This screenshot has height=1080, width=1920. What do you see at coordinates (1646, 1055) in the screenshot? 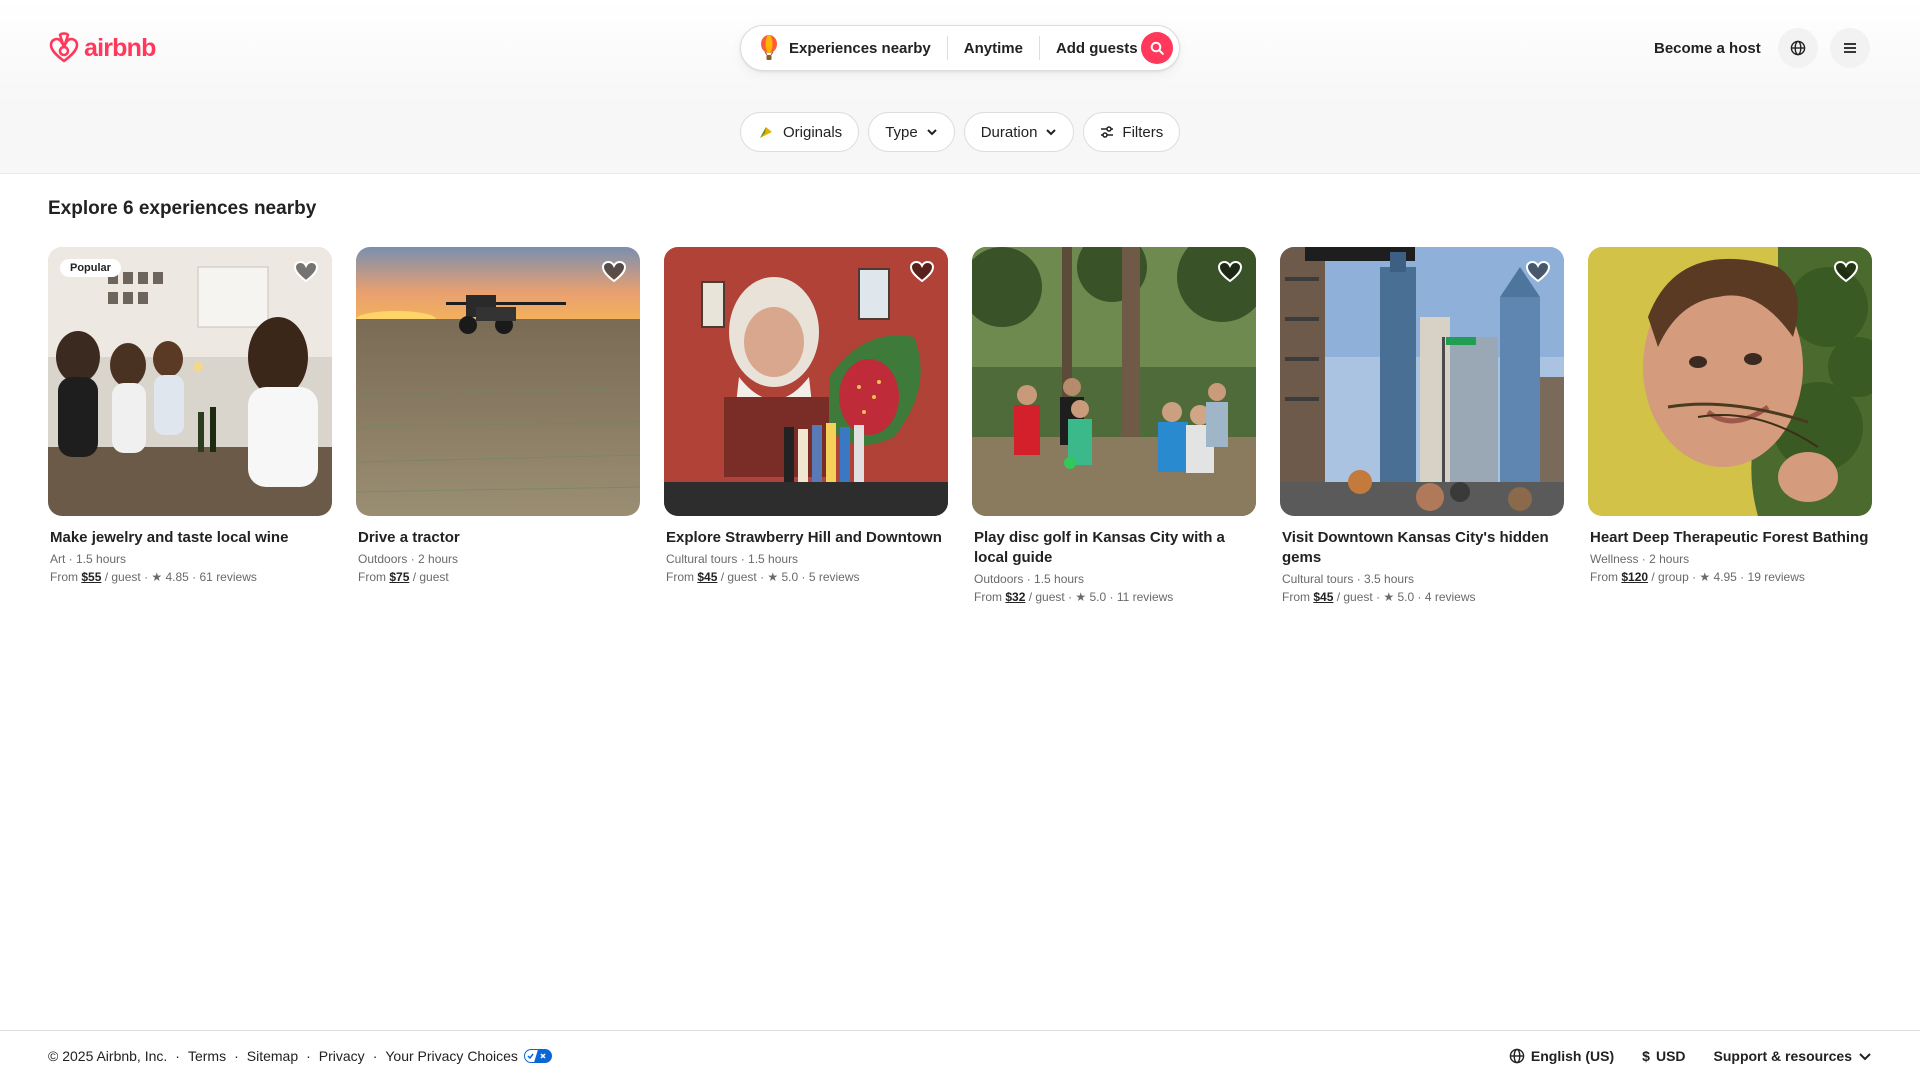
I see `currency-symbol: $` at bounding box center [1646, 1055].